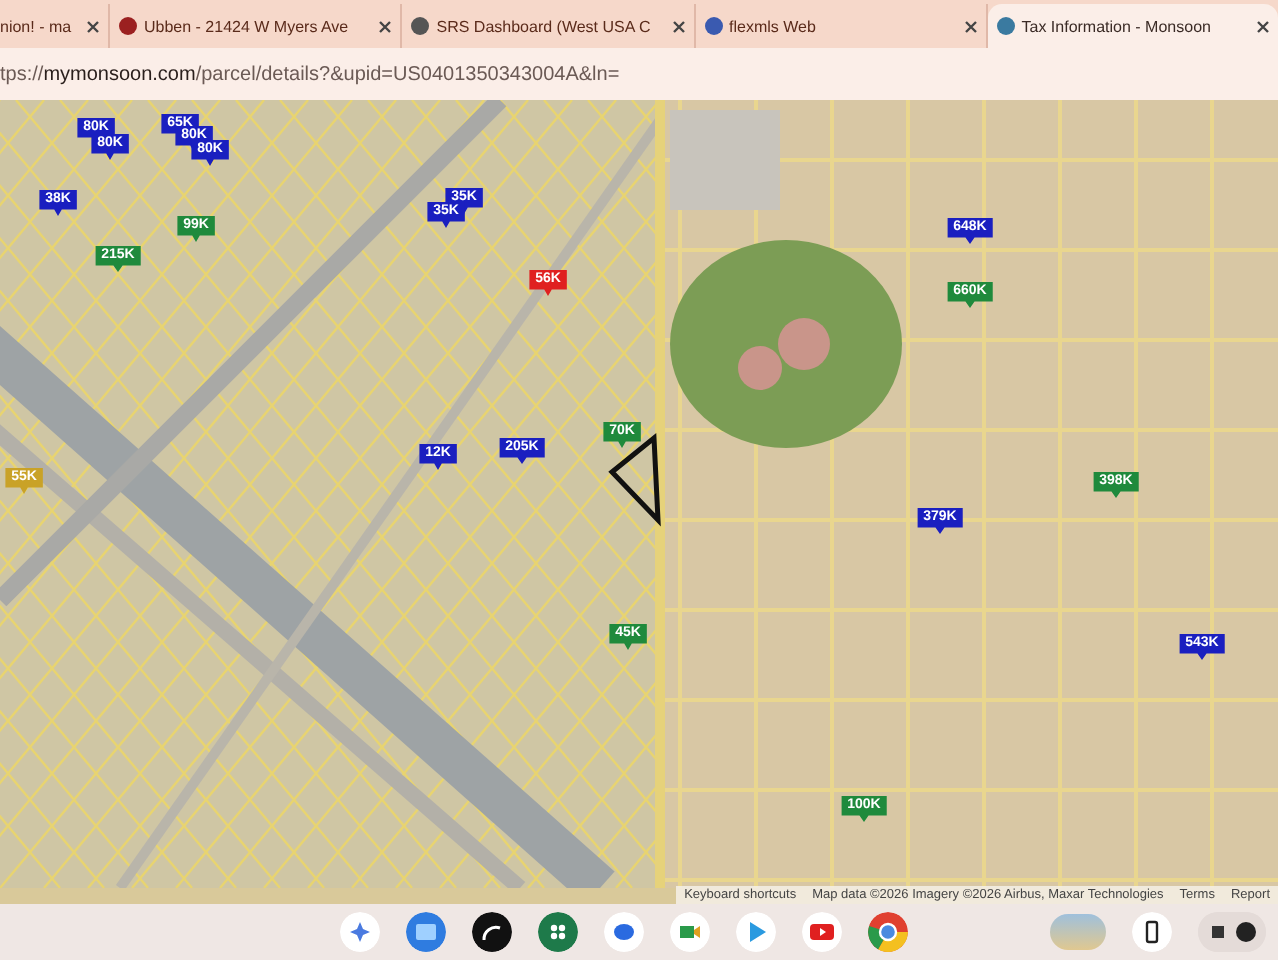  What do you see at coordinates (1152, 932) in the screenshot?
I see `phone-icon` at bounding box center [1152, 932].